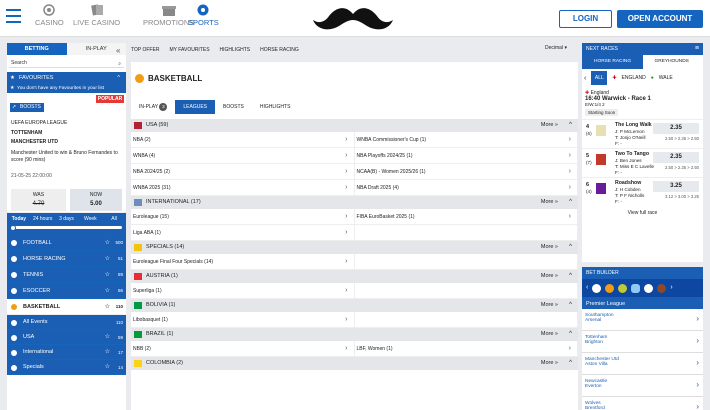  What do you see at coordinates (66, 352) in the screenshot?
I see `sub-item-international: International ☆ 17` at bounding box center [66, 352].